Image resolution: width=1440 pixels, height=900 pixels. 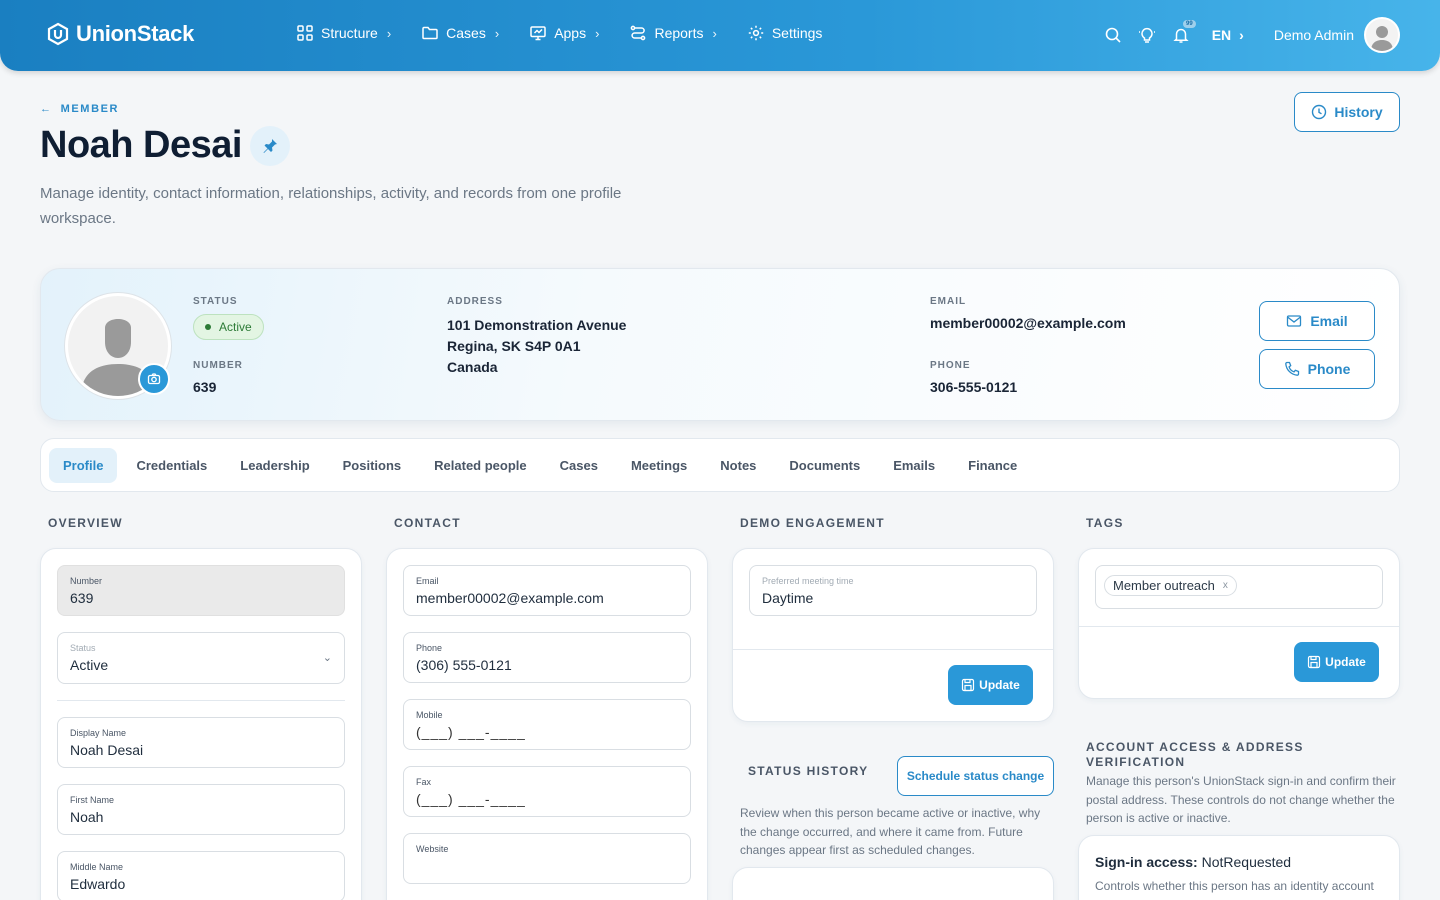 What do you see at coordinates (738, 465) in the screenshot?
I see `tab-notes: Notes` at bounding box center [738, 465].